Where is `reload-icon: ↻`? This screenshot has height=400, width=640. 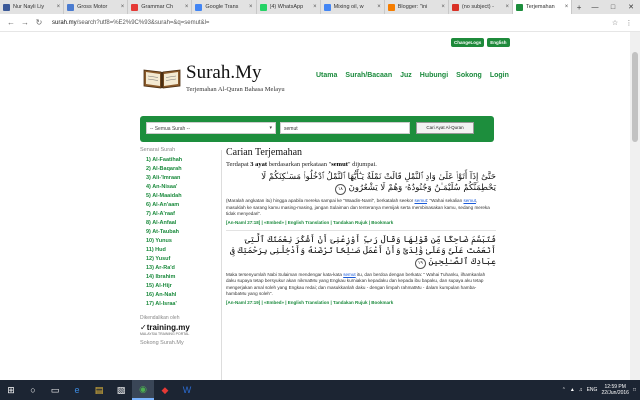
reload-icon: ↻ is located at coordinates (39, 22).